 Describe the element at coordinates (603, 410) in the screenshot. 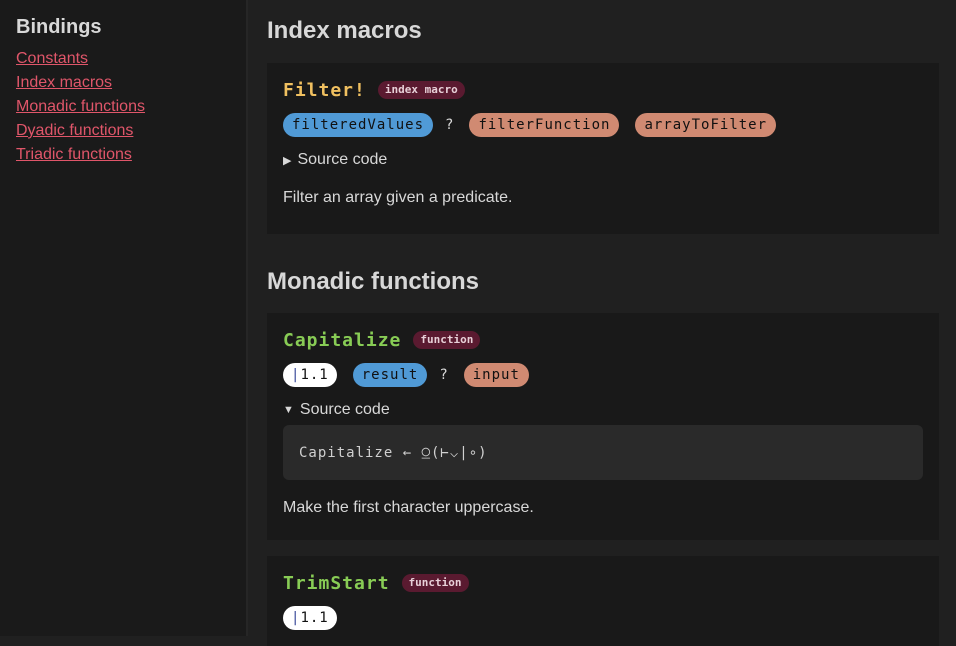

I see `source-code-toggle: ▼ Source code` at that location.